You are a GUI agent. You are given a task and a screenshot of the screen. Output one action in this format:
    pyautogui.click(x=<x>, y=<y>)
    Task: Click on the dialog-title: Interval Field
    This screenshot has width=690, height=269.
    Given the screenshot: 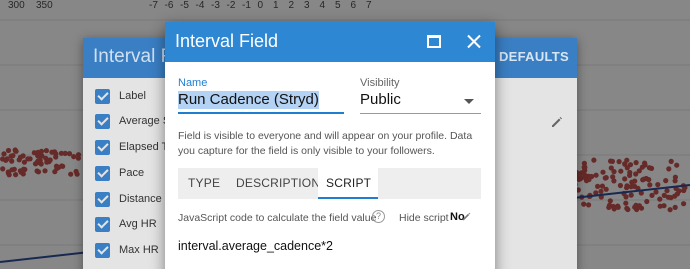 What is the action you would take?
    pyautogui.click(x=227, y=41)
    